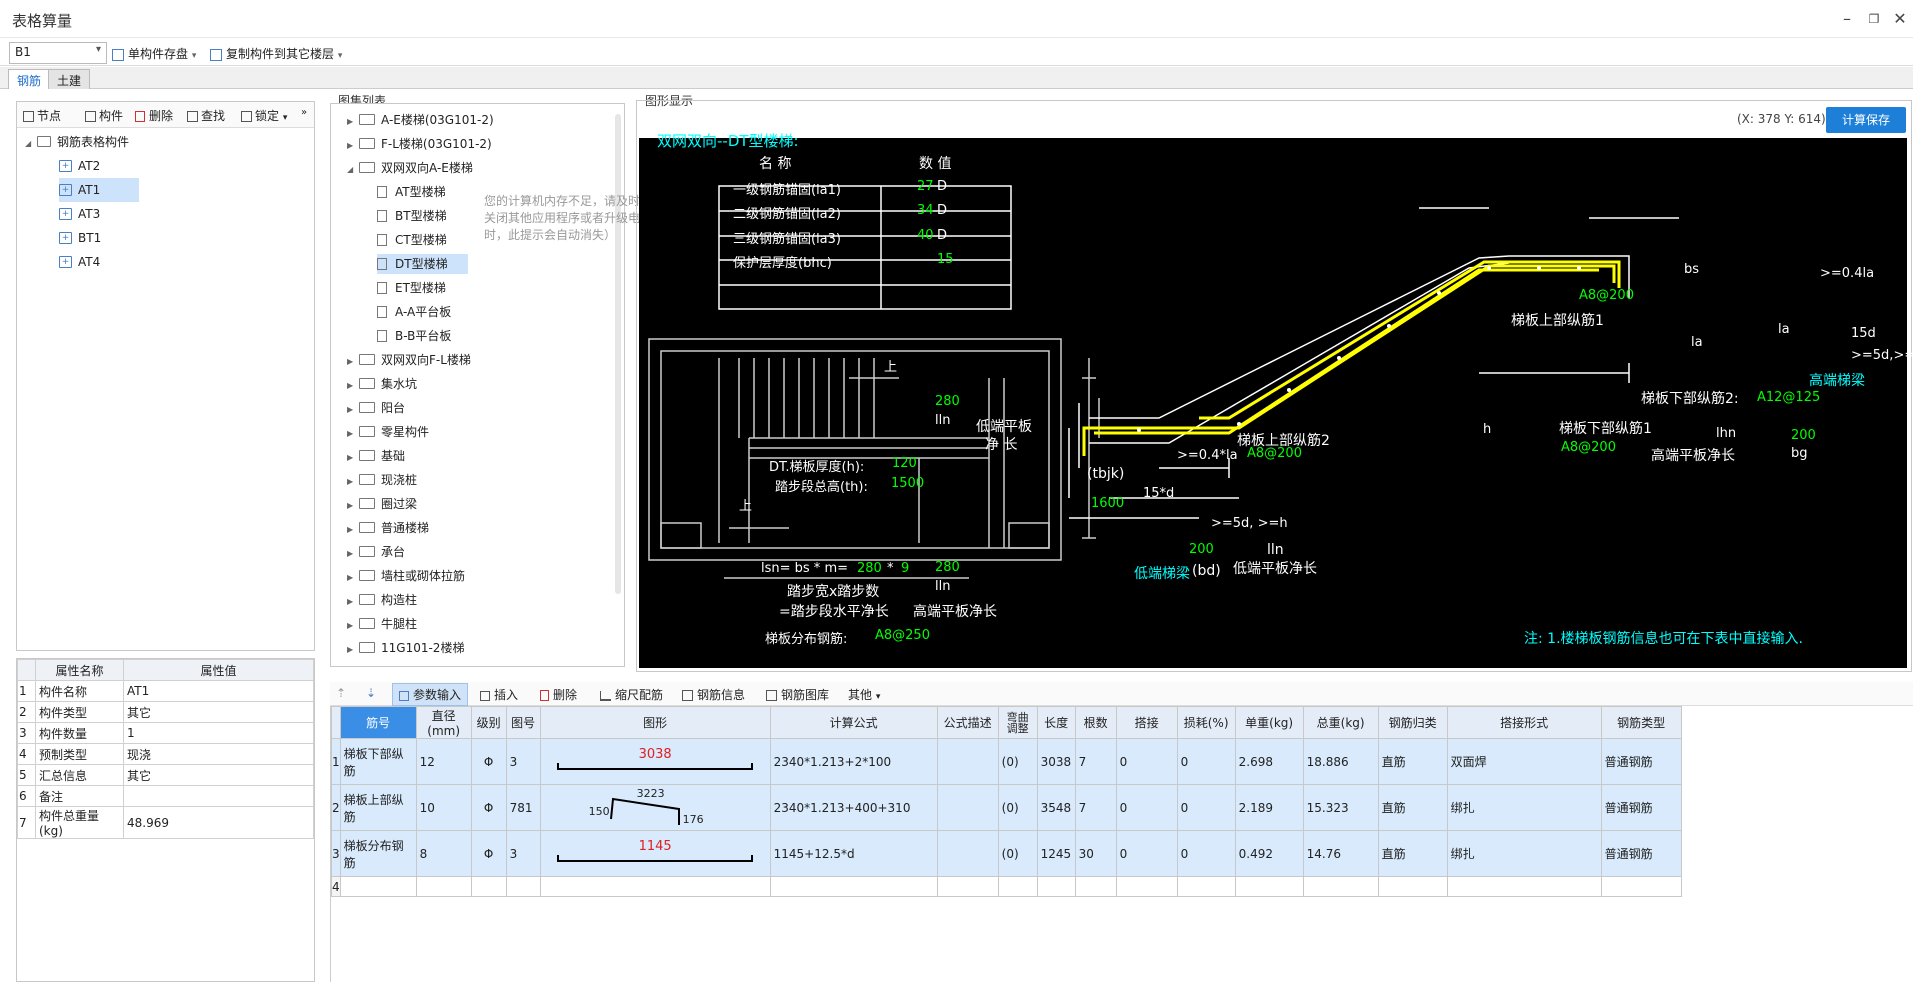 This screenshot has width=1913, height=982. What do you see at coordinates (218, 691) in the screenshot?
I see `prop-value: AT1` at bounding box center [218, 691].